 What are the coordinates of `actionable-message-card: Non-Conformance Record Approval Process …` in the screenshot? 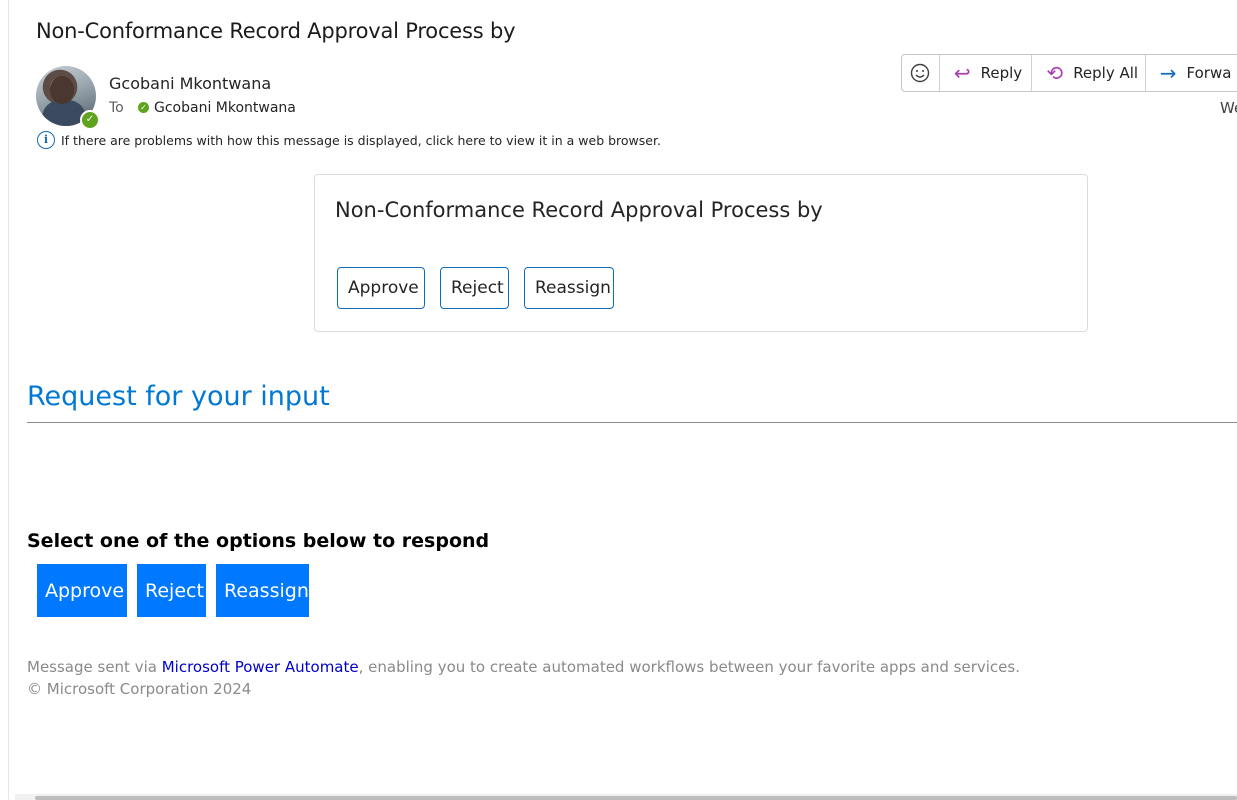 It's located at (701, 253).